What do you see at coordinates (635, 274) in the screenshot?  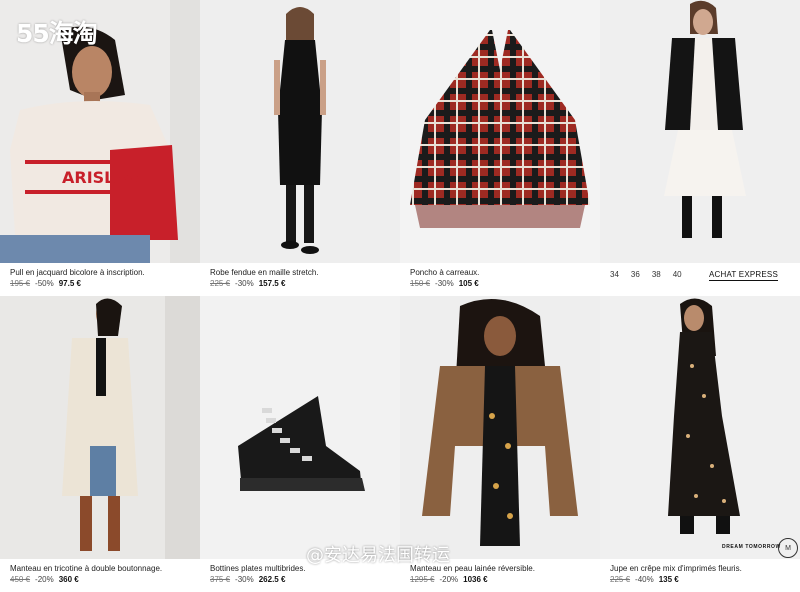 I see `size-option: 36` at bounding box center [635, 274].